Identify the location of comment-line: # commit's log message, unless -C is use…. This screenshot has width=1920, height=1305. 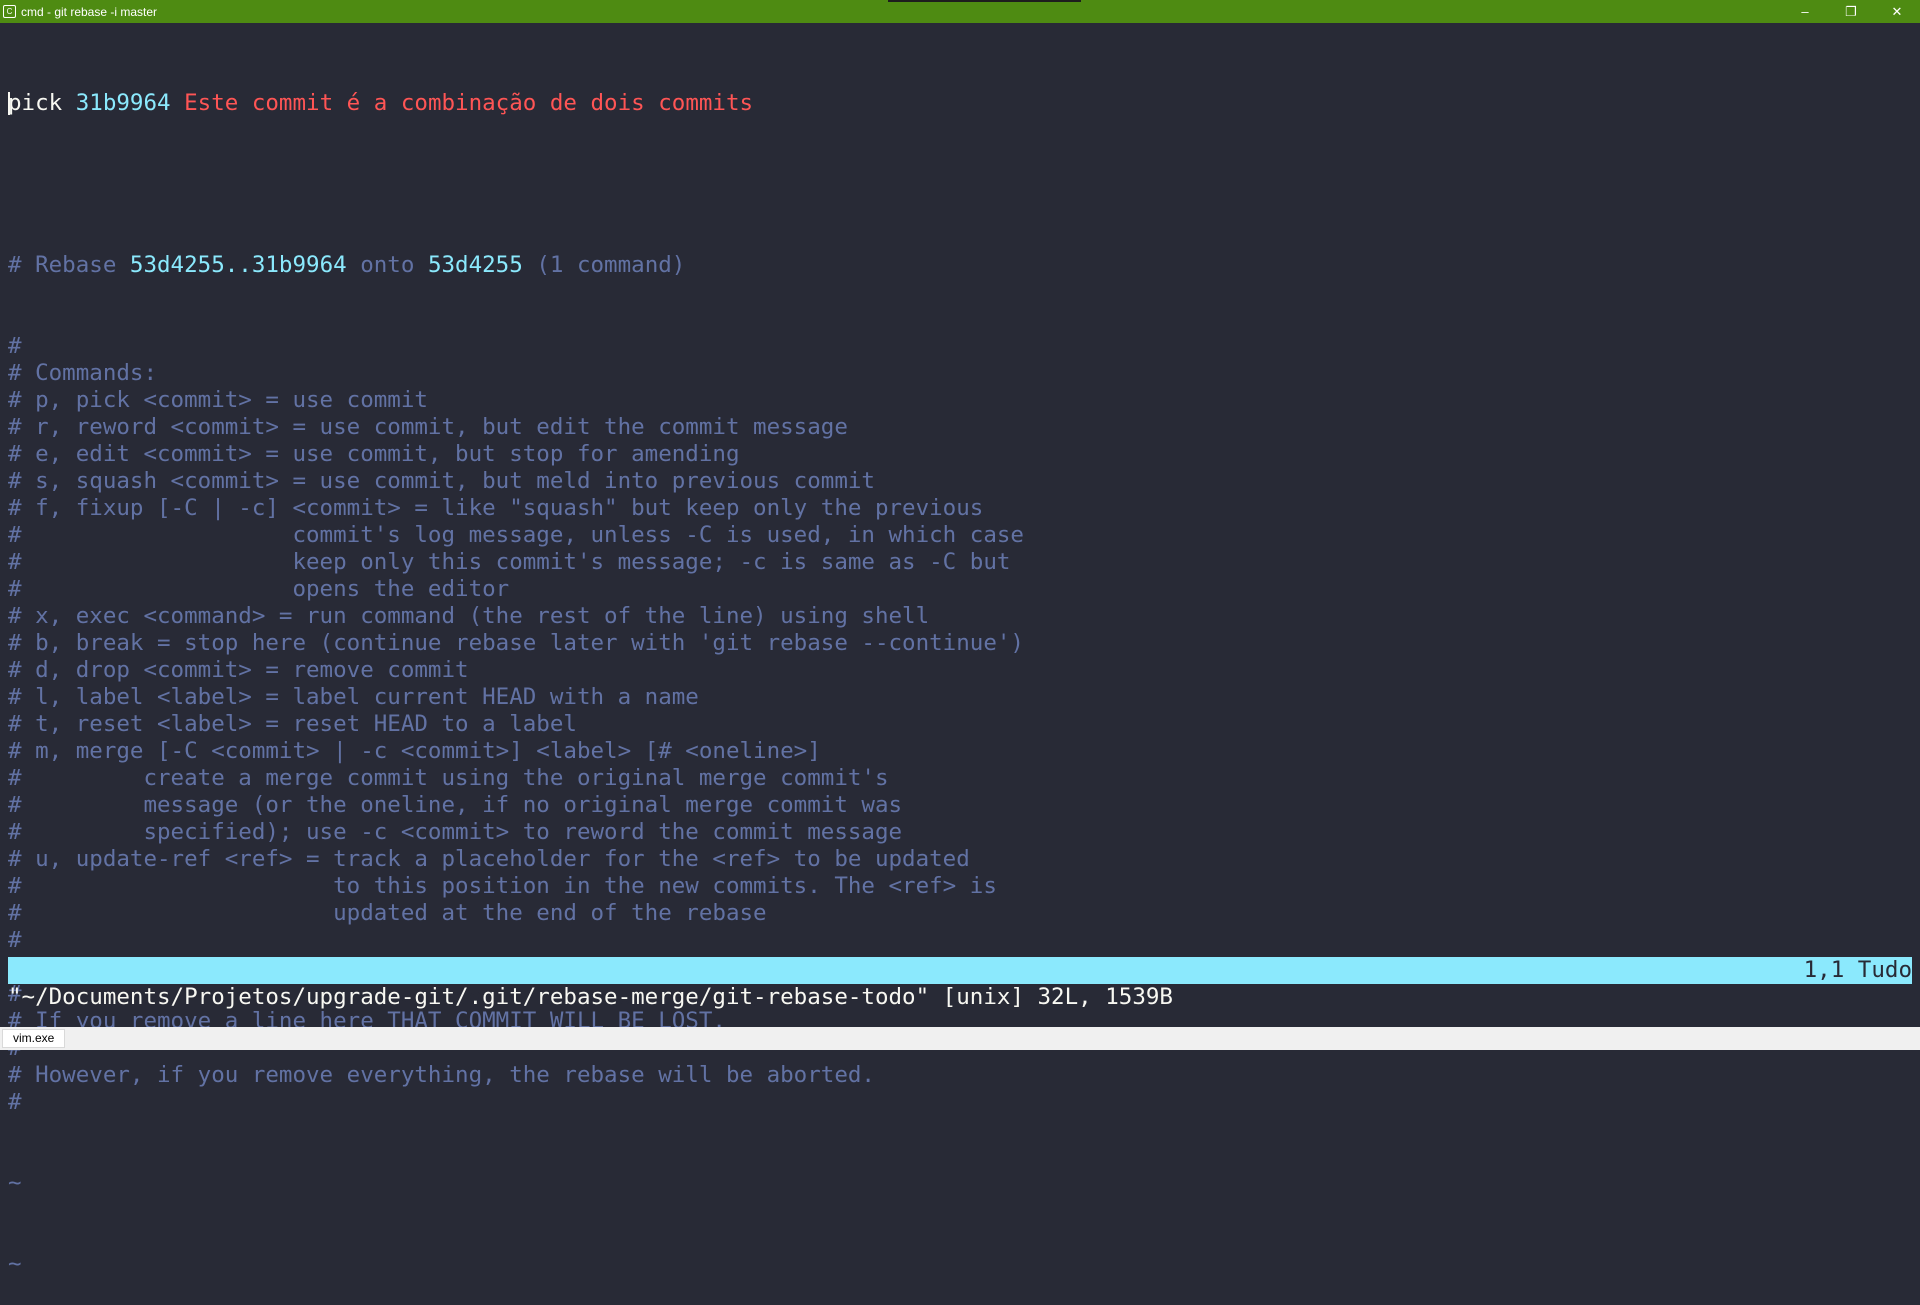
(516, 535).